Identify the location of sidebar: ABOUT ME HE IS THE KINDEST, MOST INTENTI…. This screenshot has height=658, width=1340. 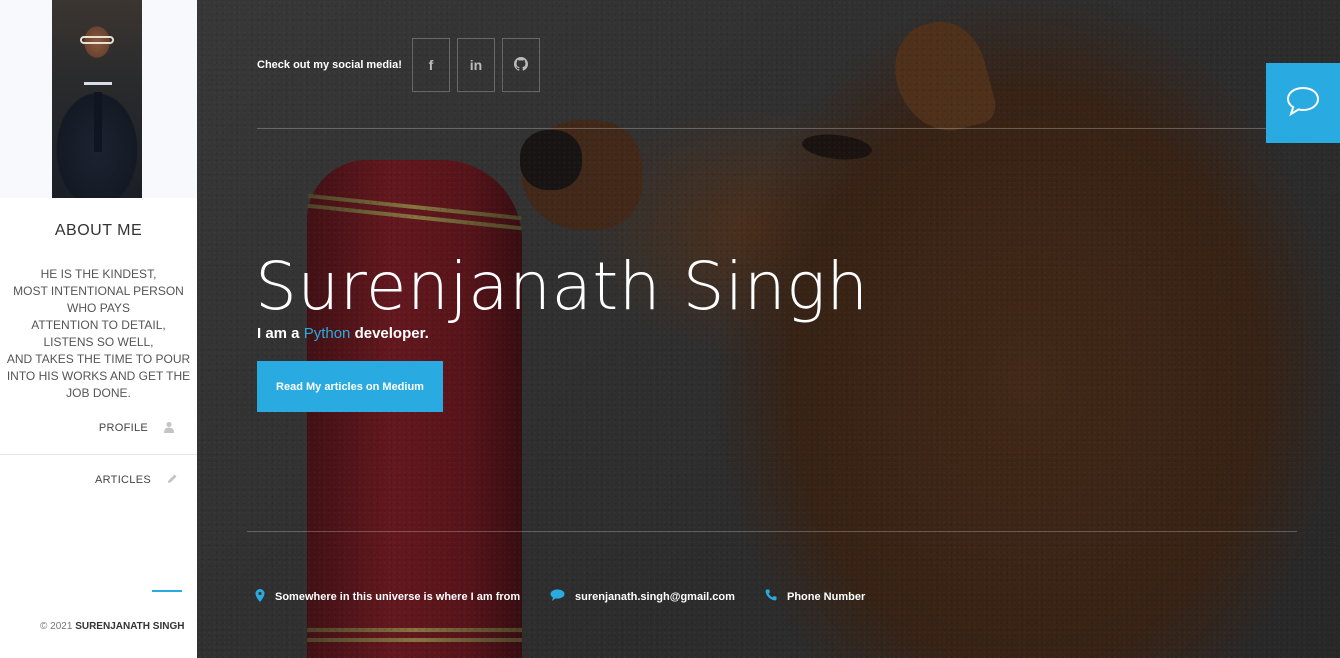
(100, 329).